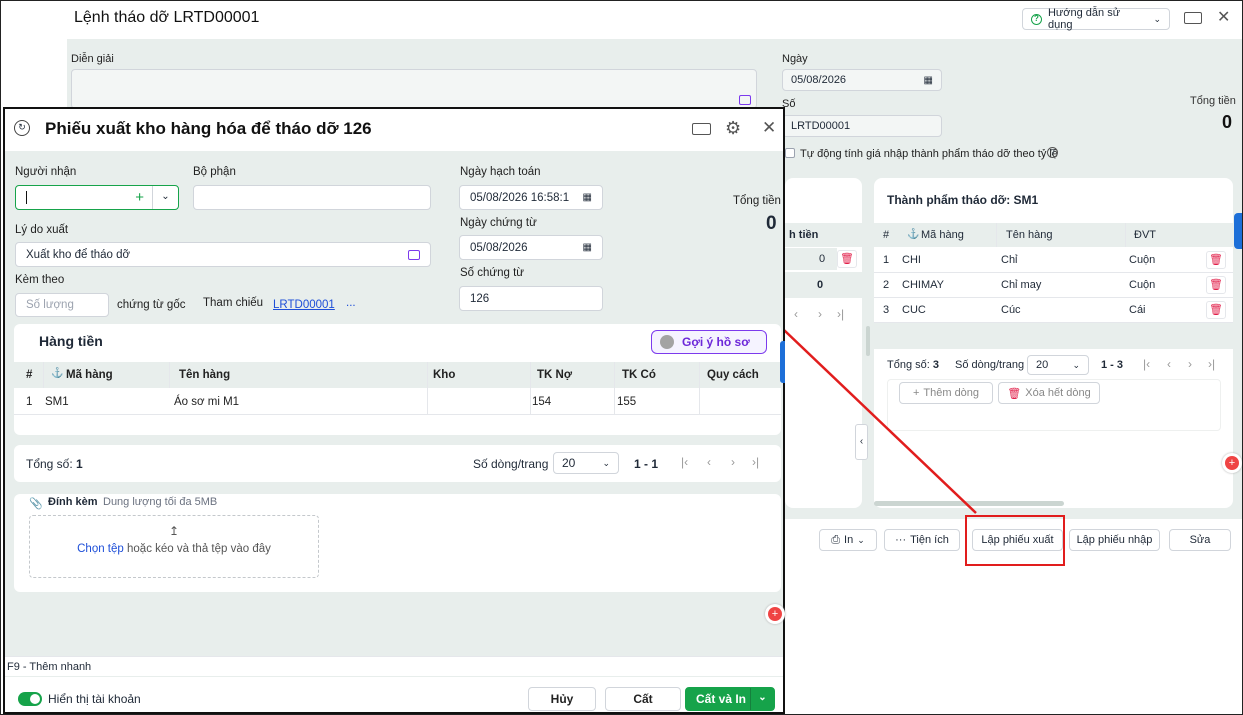  Describe the element at coordinates (520, 197) in the screenshot. I see `posting-date-value: 05/08/2026 16:58:1` at that location.